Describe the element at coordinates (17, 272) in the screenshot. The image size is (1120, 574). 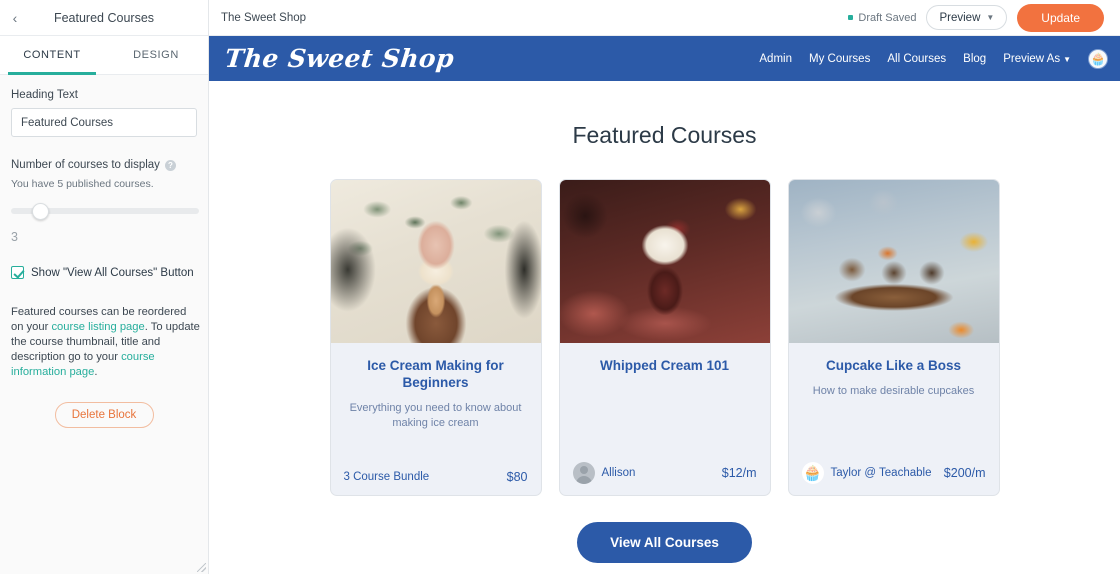
I see `checkbox-checked-icon` at that location.